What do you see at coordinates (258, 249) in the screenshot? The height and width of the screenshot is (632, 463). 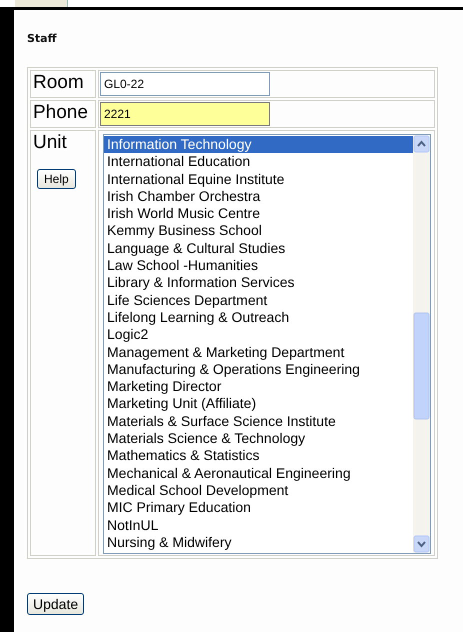 I see `list-option: Language & Cultural Studies` at bounding box center [258, 249].